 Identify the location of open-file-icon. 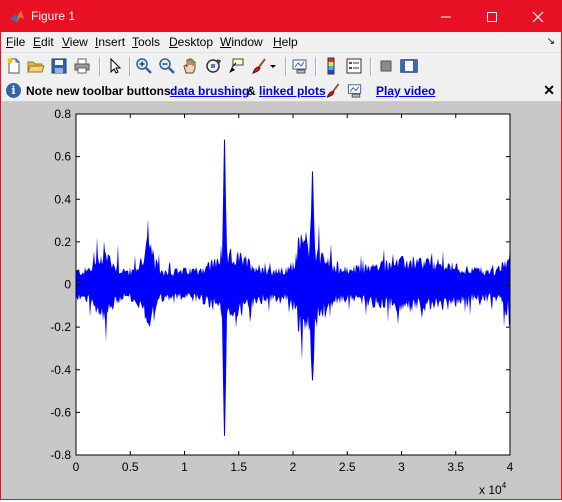
(36, 66).